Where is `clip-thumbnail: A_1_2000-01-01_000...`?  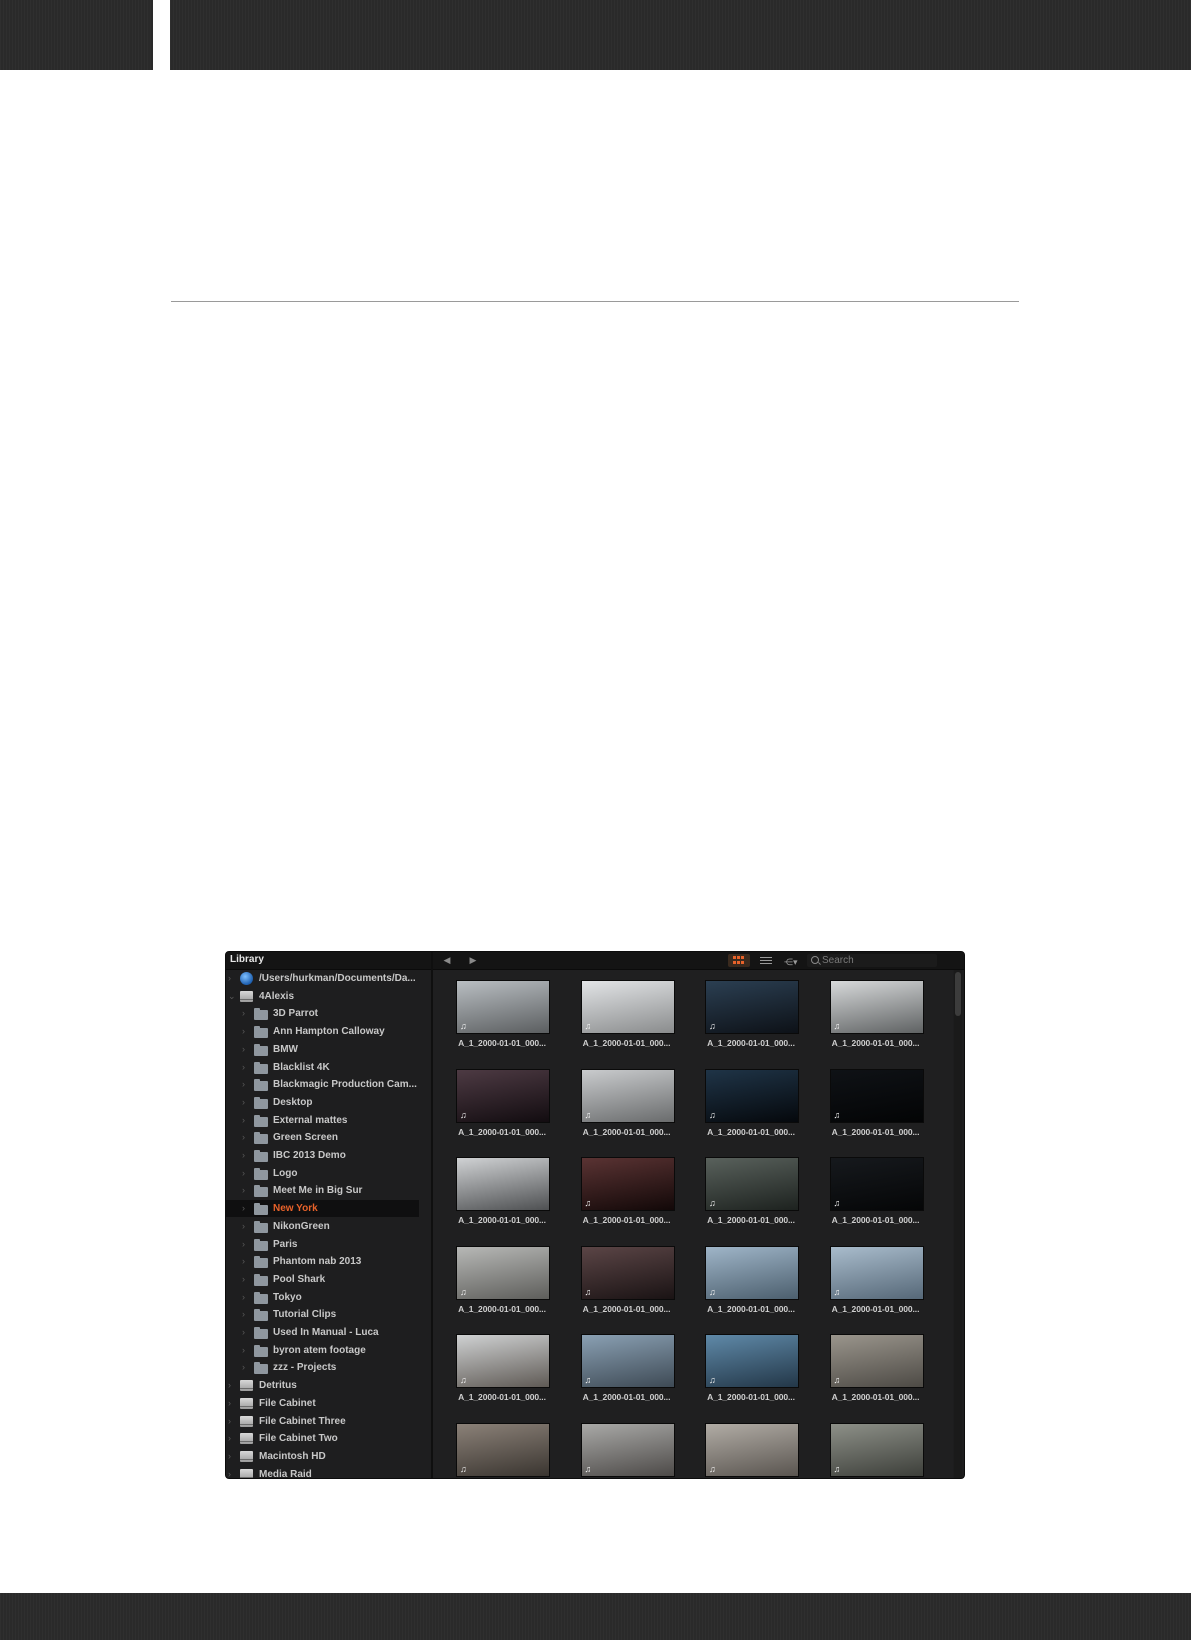
clip-thumbnail: A_1_2000-01-01_000... is located at coordinates (501, 1191).